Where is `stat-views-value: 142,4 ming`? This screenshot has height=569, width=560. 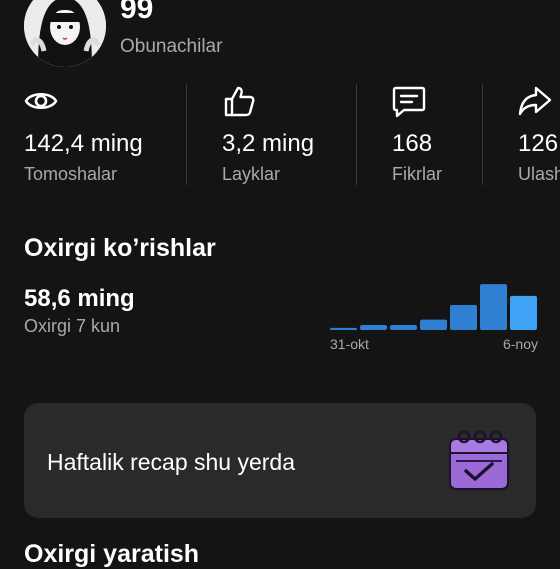
stat-views-value: 142,4 ming is located at coordinates (83, 143).